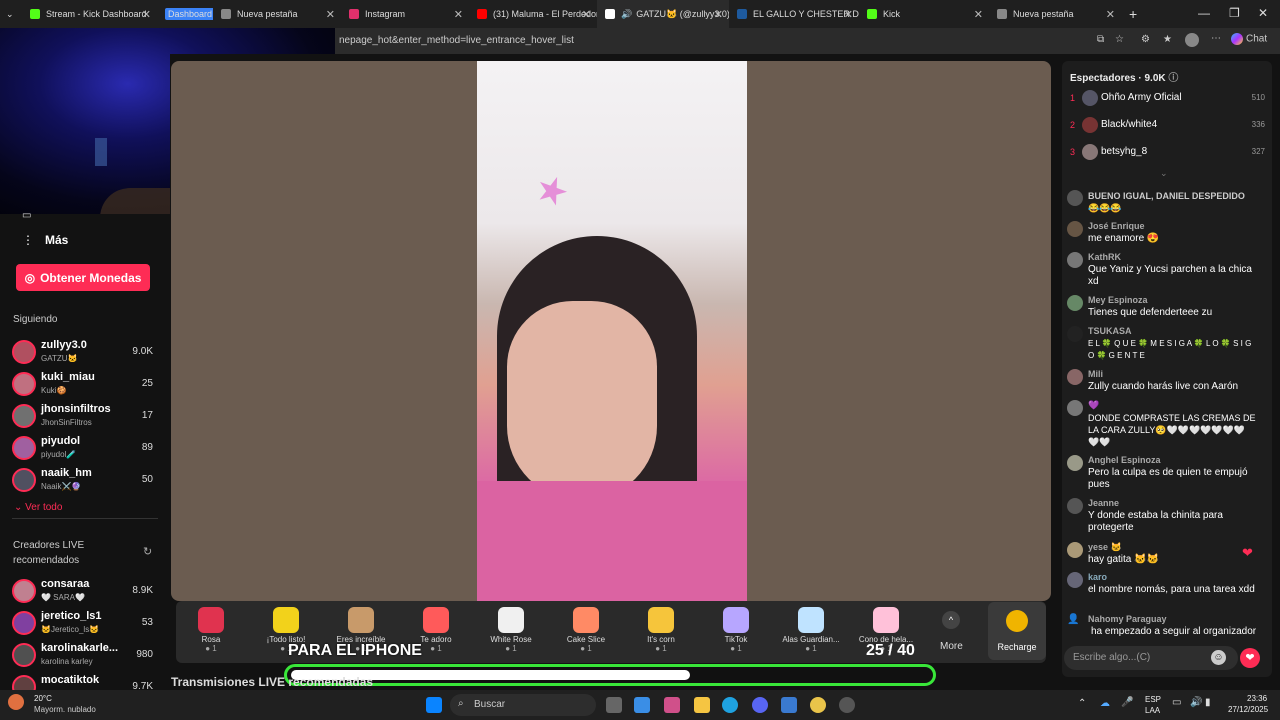 The width and height of the screenshot is (1280, 720). I want to click on gift-tiktok: TikTok ● 1, so click(736, 633).